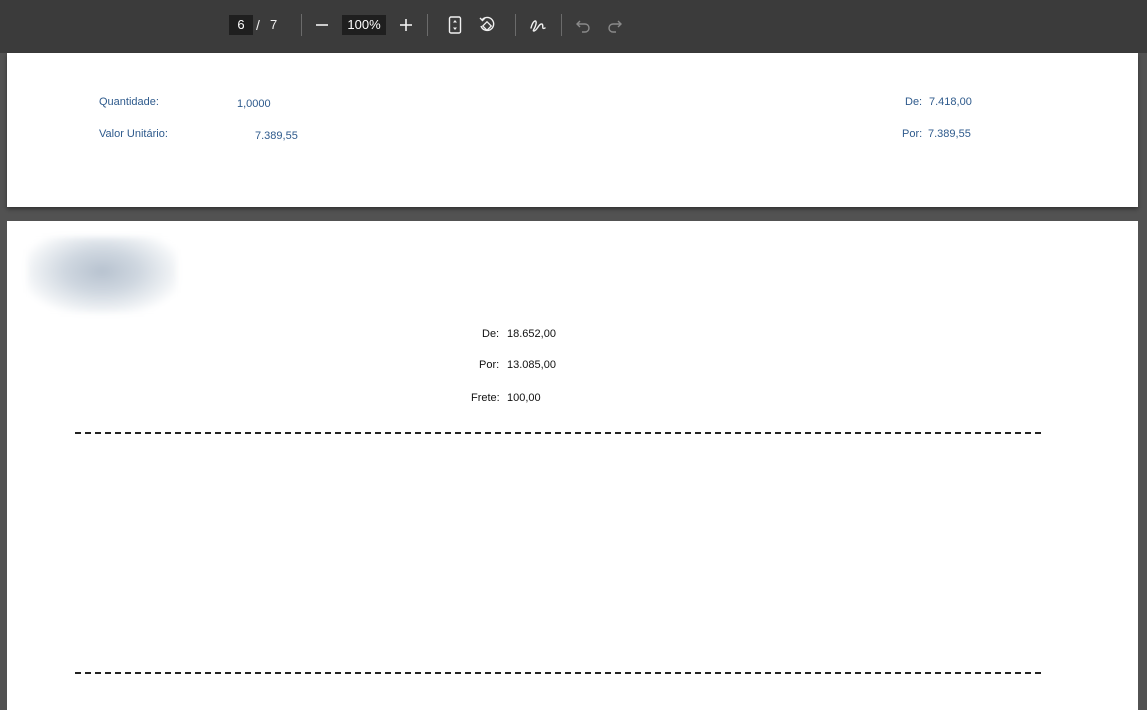 The width and height of the screenshot is (1147, 710). What do you see at coordinates (950, 102) in the screenshot?
I see `de-value: 7.418,00` at bounding box center [950, 102].